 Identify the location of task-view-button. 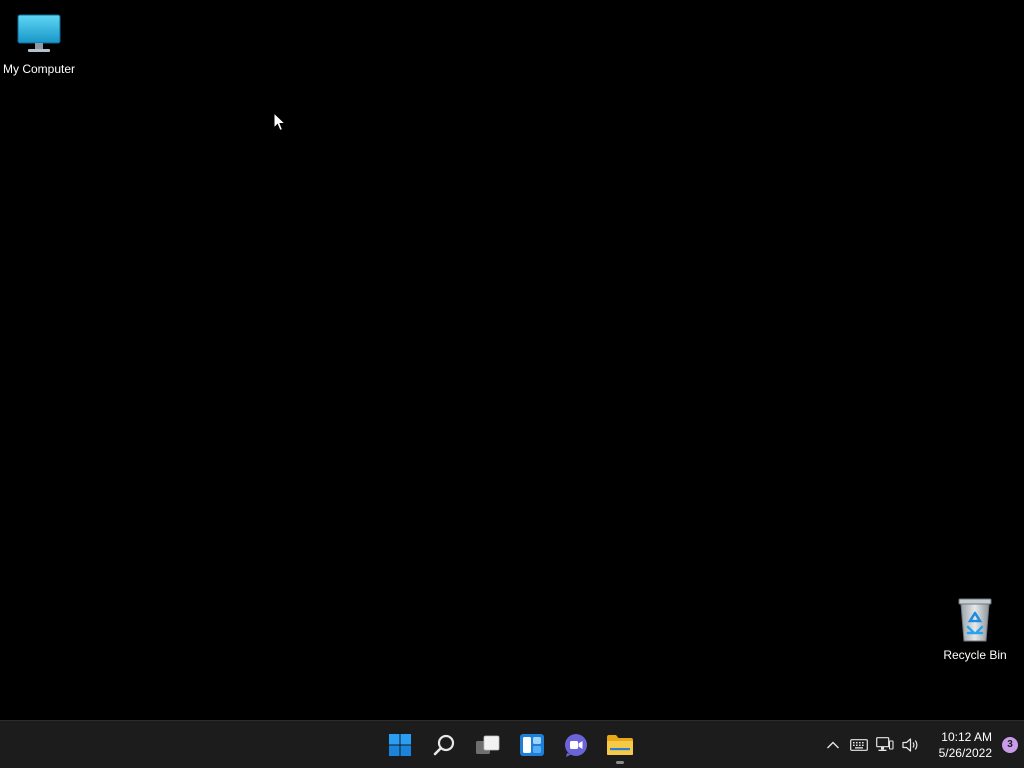
(488, 745).